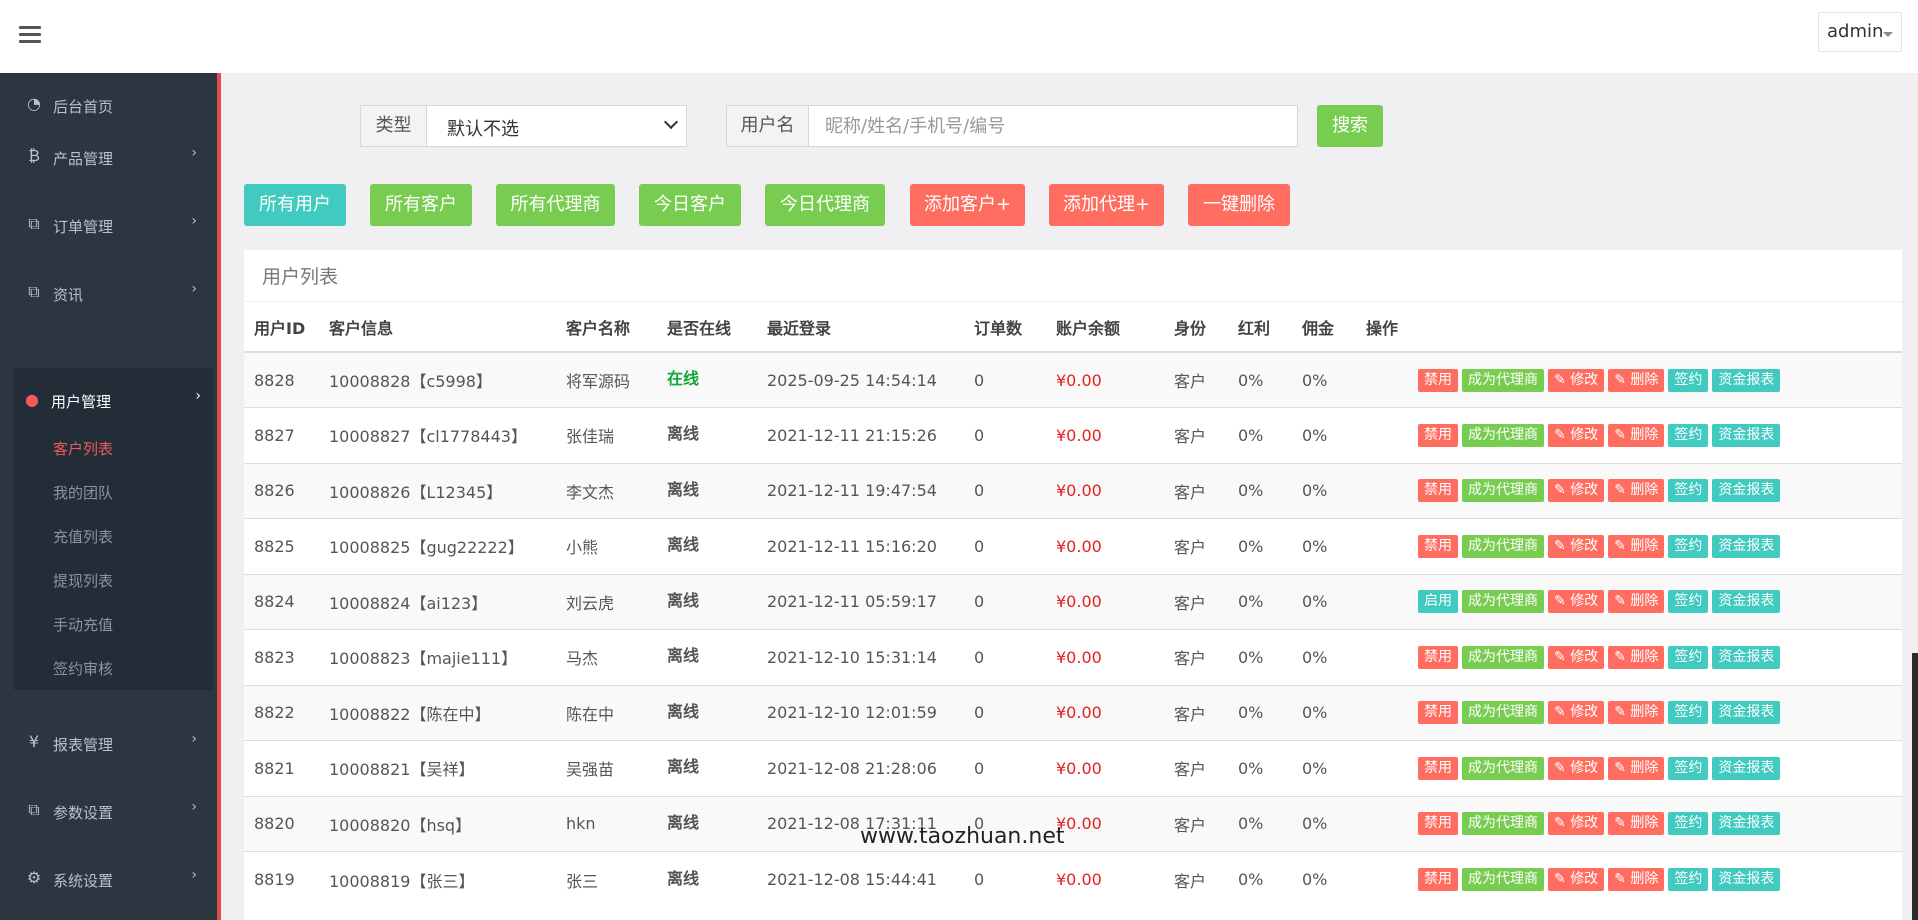 This screenshot has width=1918, height=920. I want to click on last-login-cell: 2021-12-08 21:28:06, so click(852, 768).